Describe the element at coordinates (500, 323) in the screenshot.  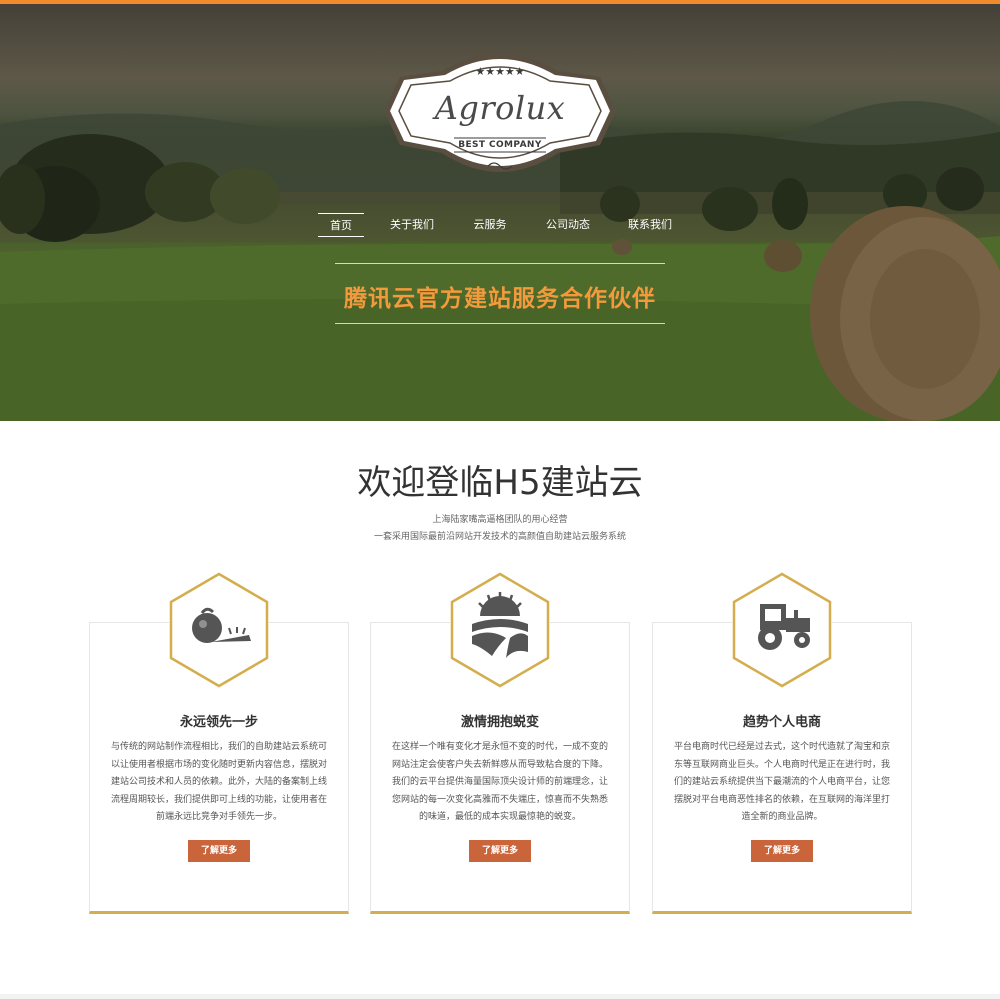
I see `slogan-bottom-divider` at that location.